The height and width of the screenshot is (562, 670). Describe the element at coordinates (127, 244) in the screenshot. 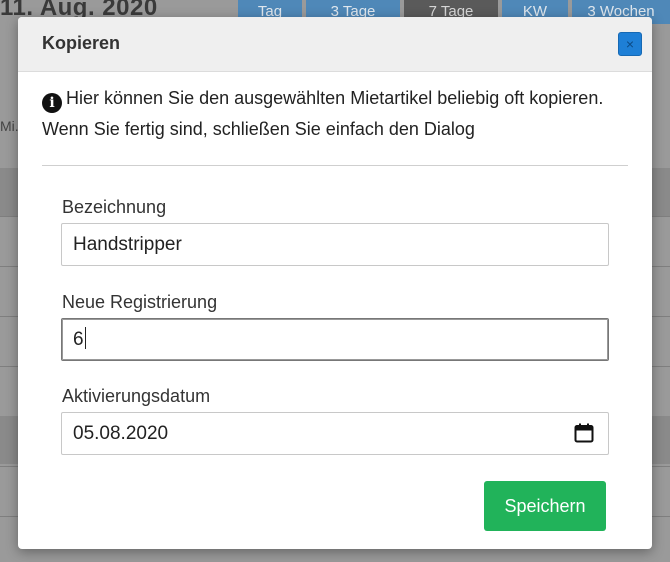

I see `bezeichnung-value: Handstripper` at that location.